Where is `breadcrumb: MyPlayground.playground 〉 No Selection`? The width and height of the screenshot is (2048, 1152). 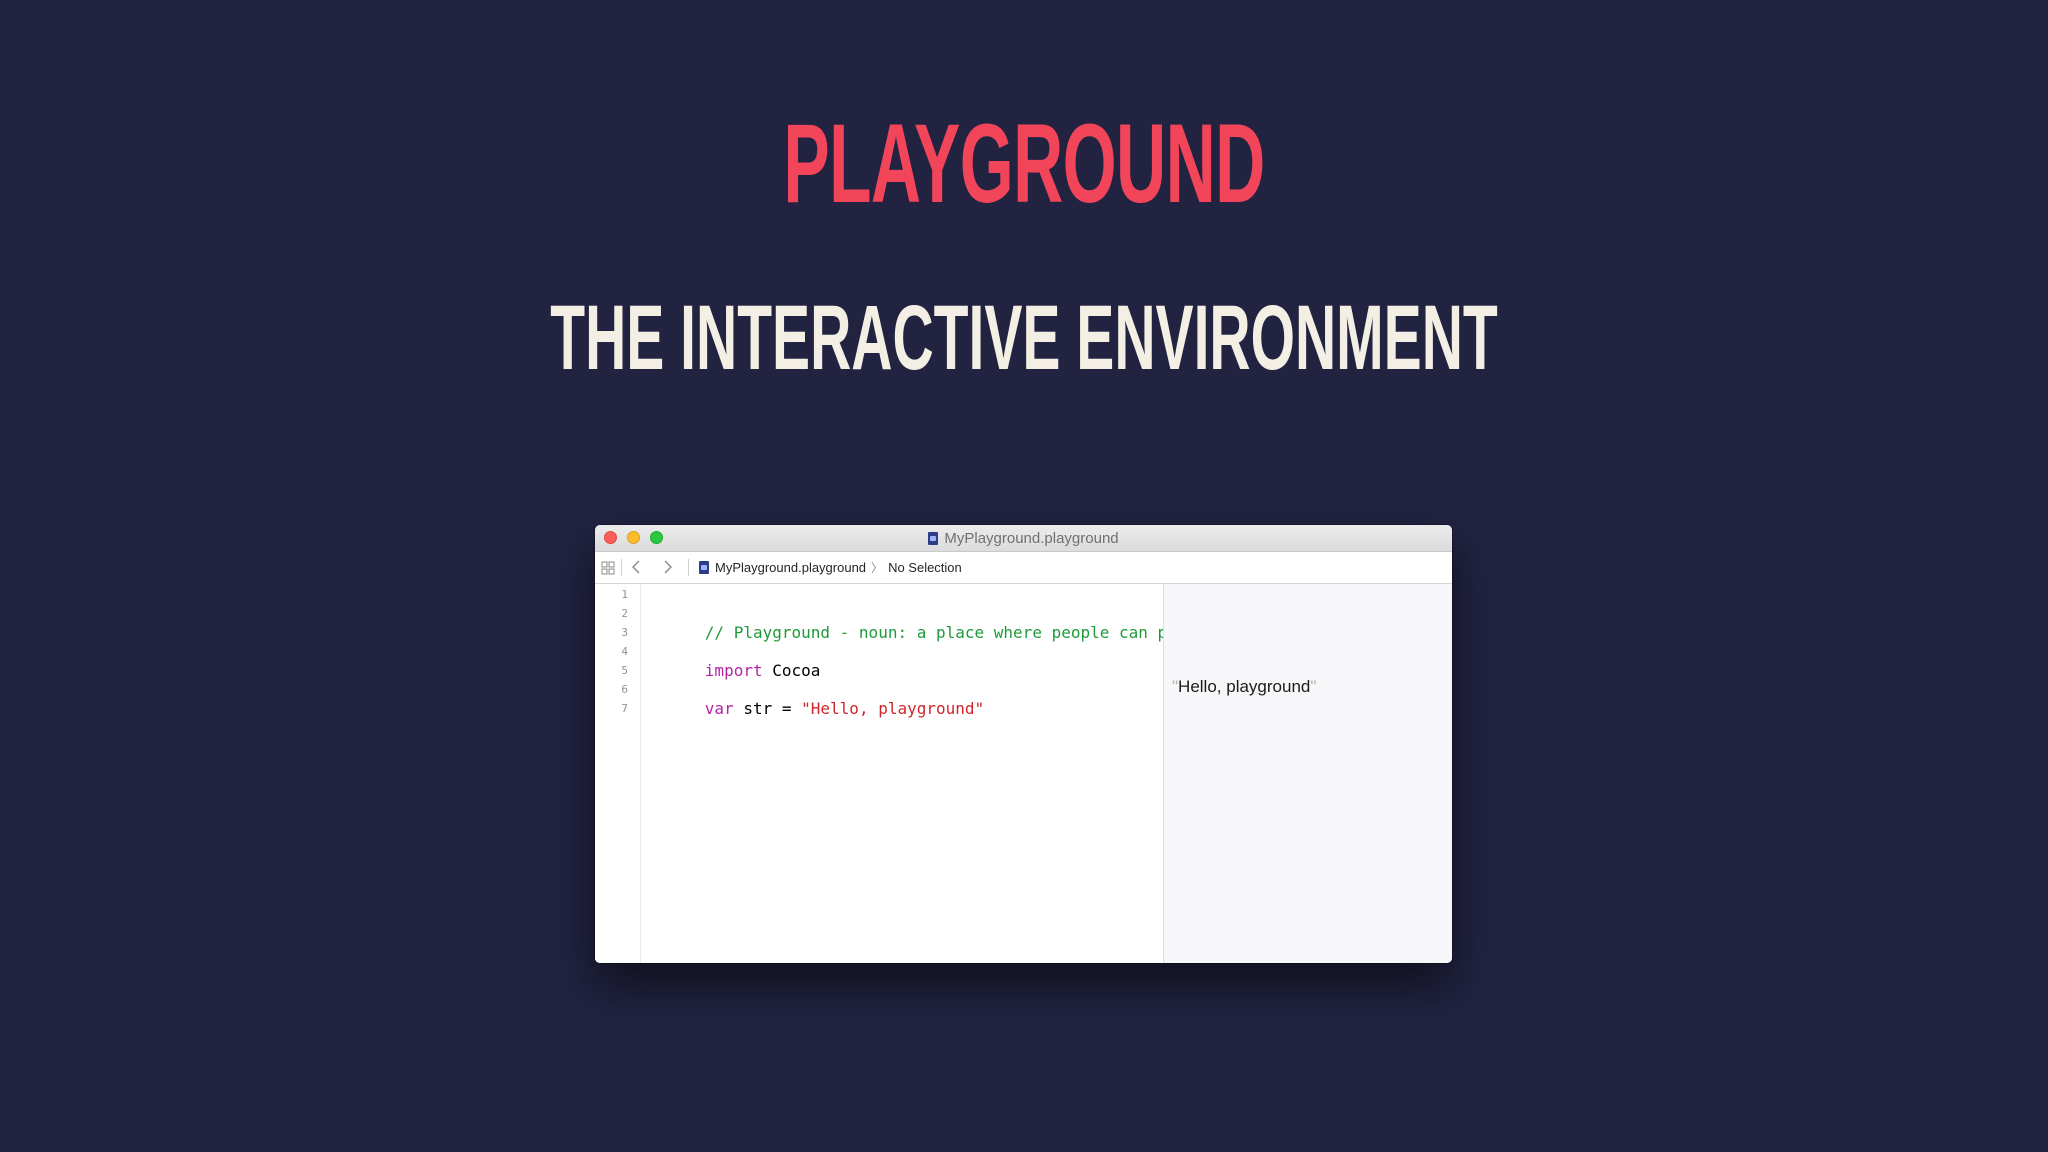 breadcrumb: MyPlayground.playground 〉 No Selection is located at coordinates (830, 567).